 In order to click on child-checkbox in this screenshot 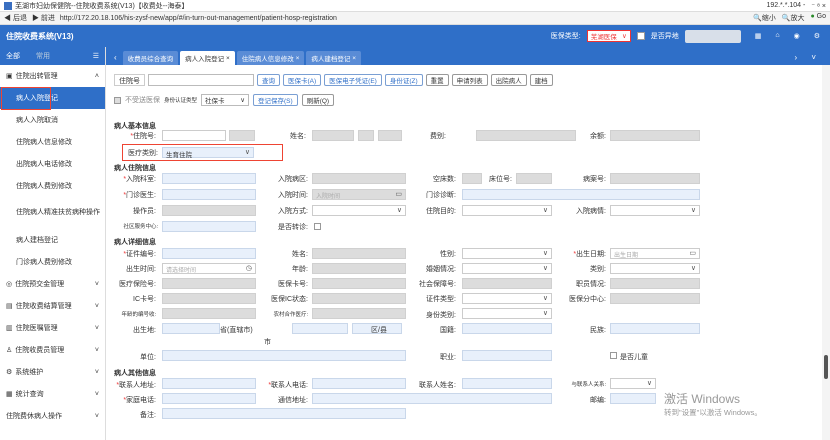, I will do `click(613, 355)`.